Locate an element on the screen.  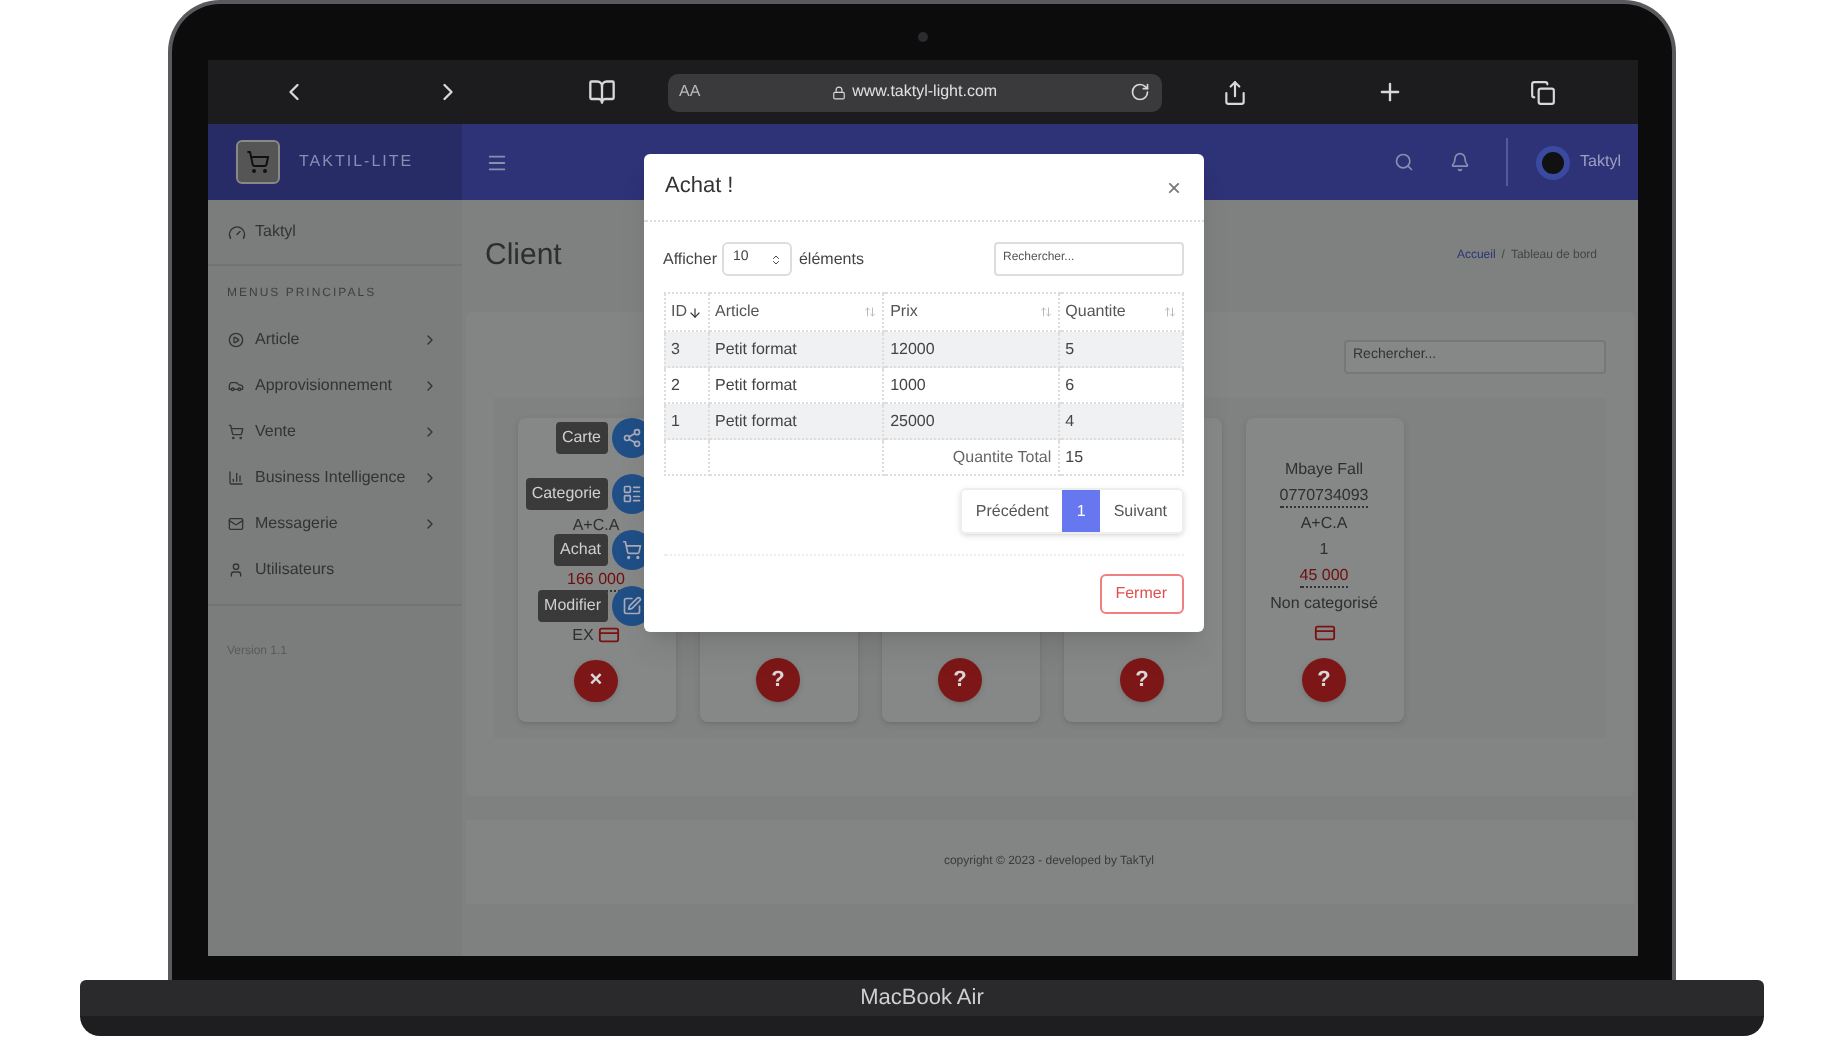
sidebar-item: Utilisateurs is located at coordinates (334, 569).